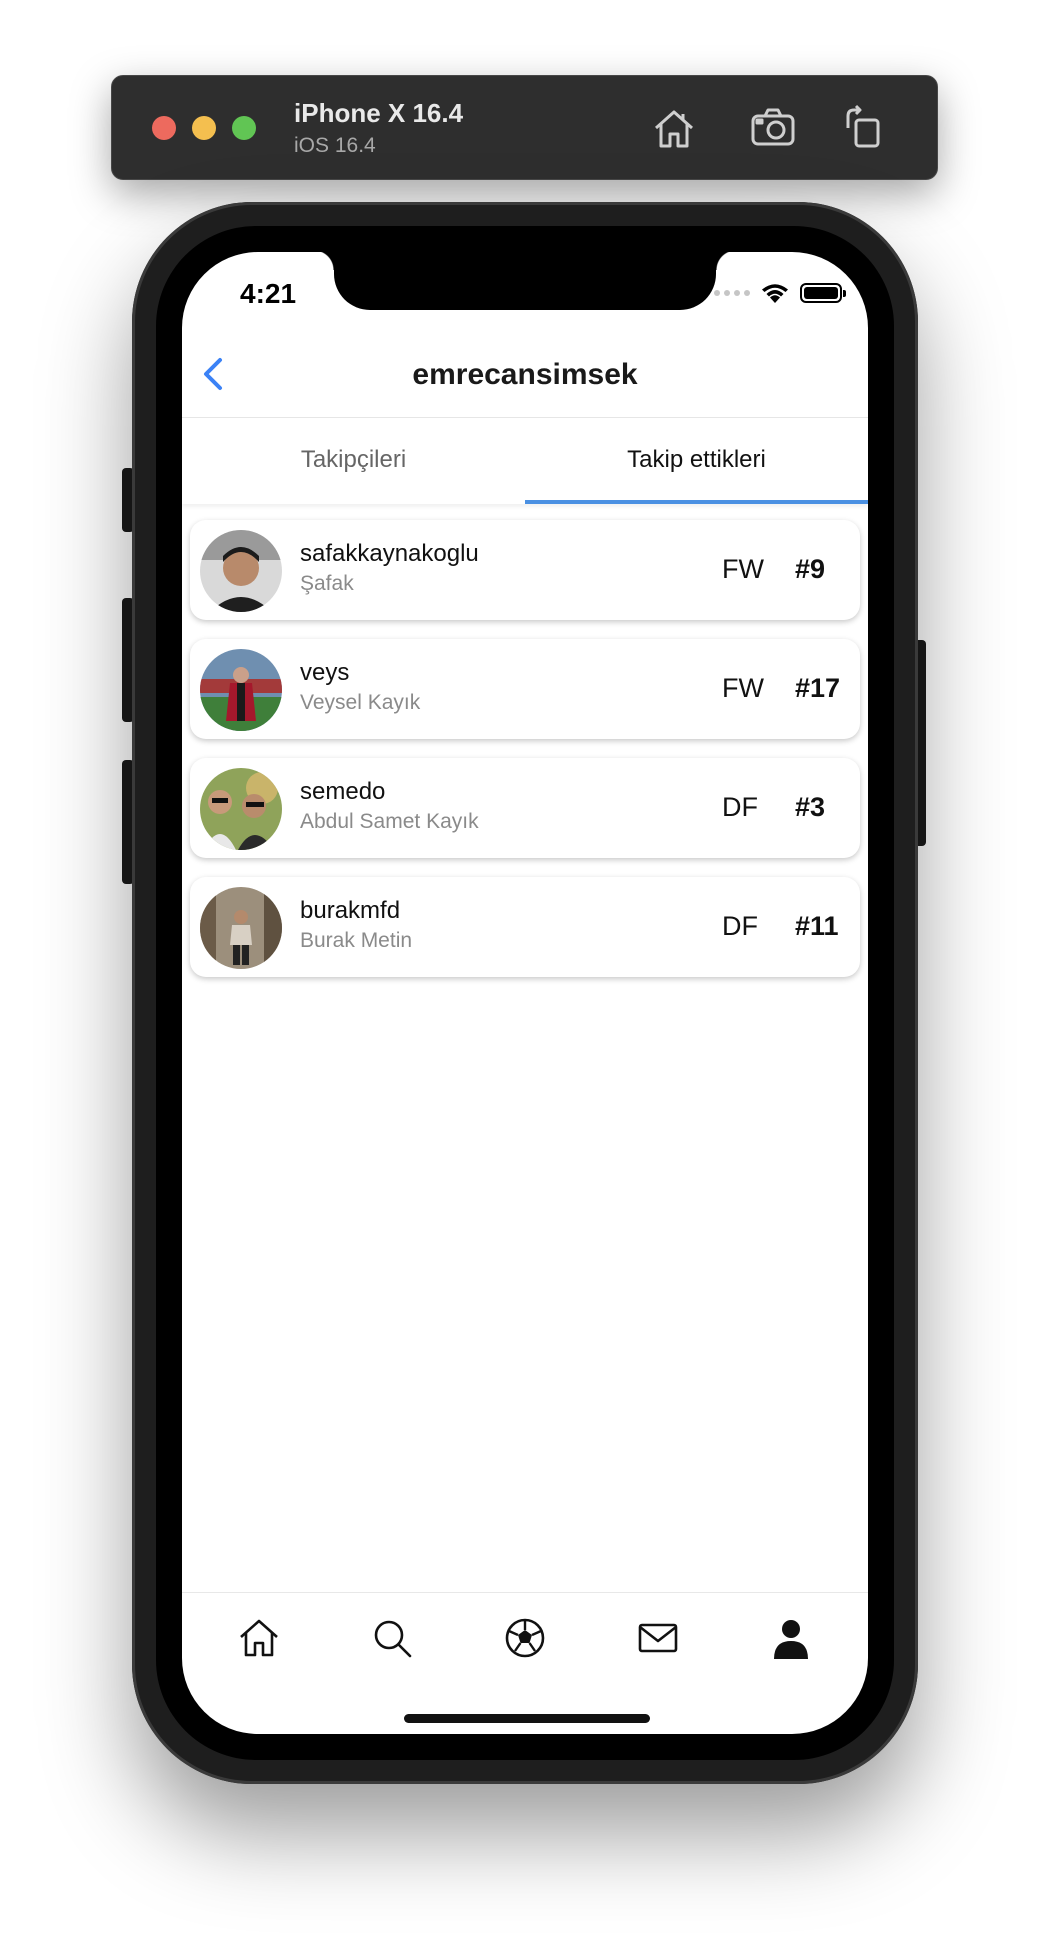  I want to click on tab-followers: Takipçileri, so click(353, 461).